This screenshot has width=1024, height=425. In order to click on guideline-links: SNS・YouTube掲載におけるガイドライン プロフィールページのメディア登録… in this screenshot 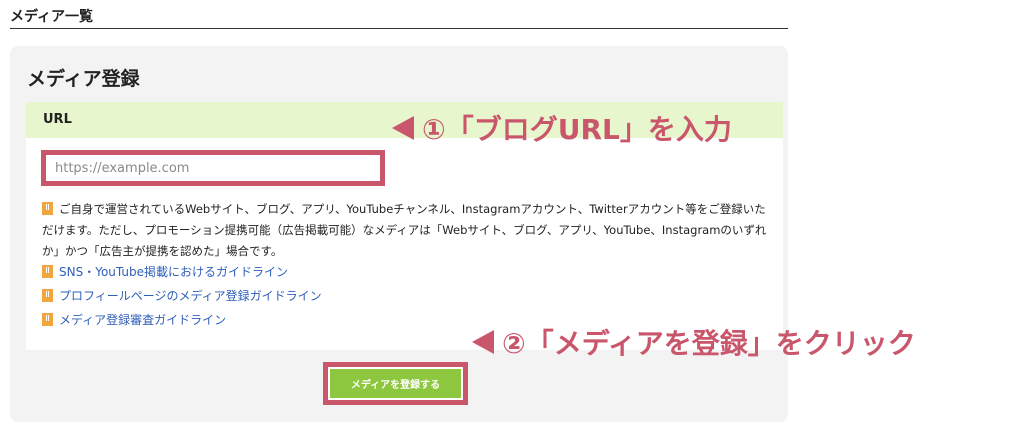, I will do `click(182, 296)`.